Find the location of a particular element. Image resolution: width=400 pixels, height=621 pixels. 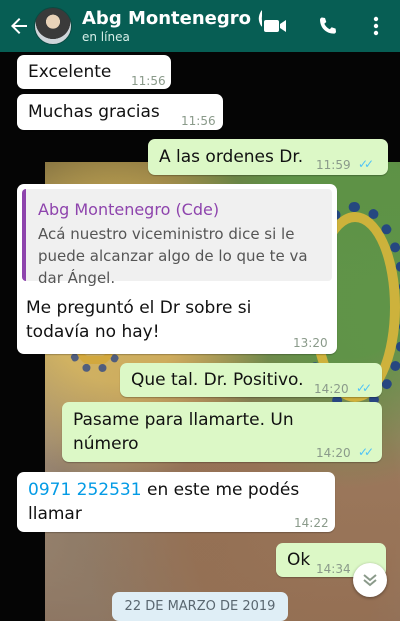

message-time: 11:59 is located at coordinates (333, 165).